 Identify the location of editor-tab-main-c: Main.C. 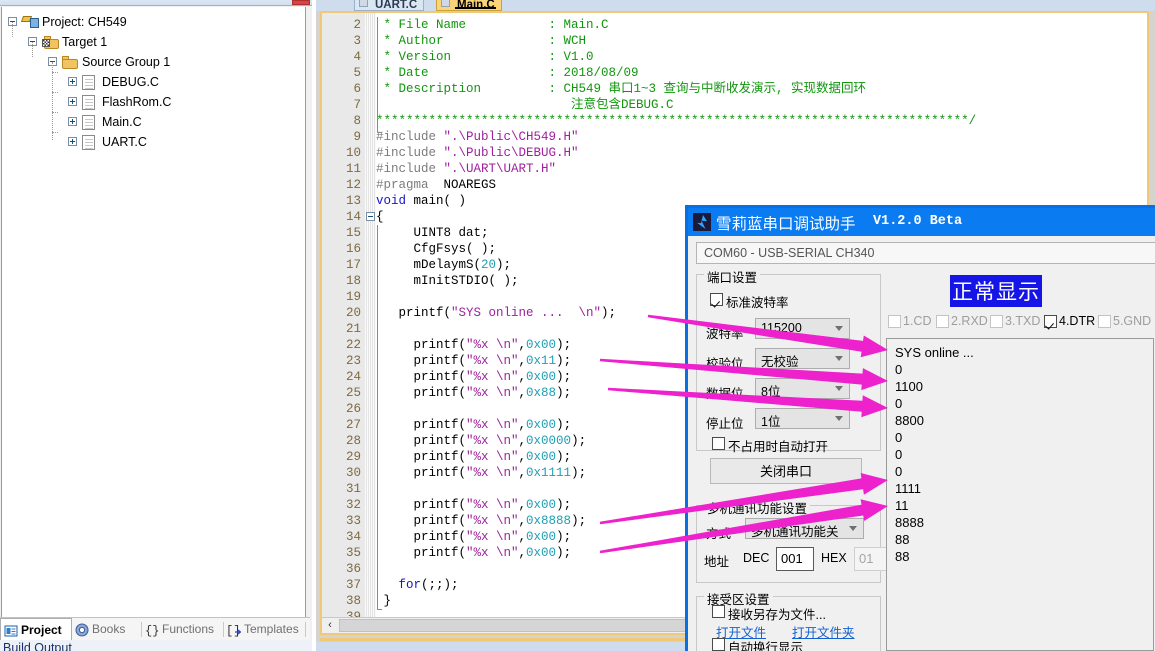
(469, 5).